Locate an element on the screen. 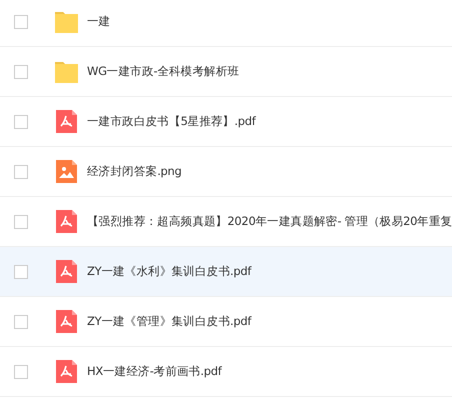 The width and height of the screenshot is (452, 407). file-name: WG一建市政-全科模考解析班 is located at coordinates (163, 71).